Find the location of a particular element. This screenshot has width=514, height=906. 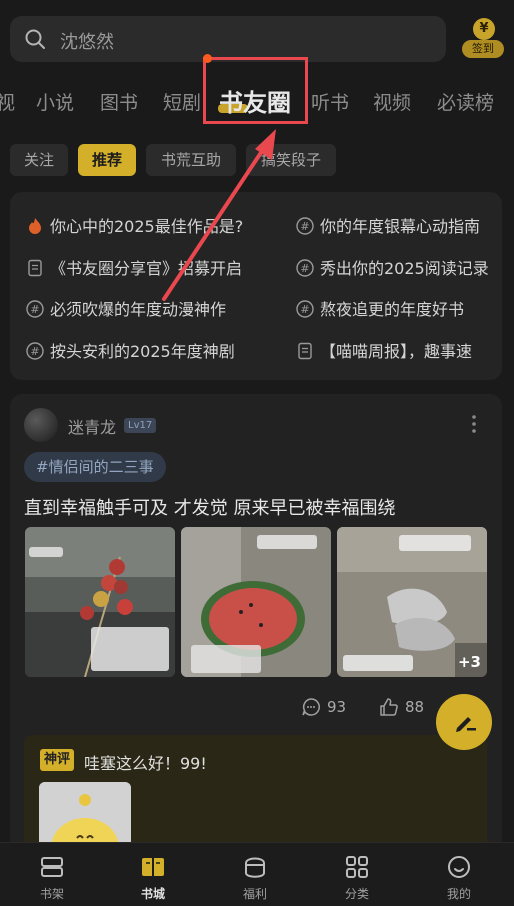

nav-profile: 我的 is located at coordinates (459, 879).